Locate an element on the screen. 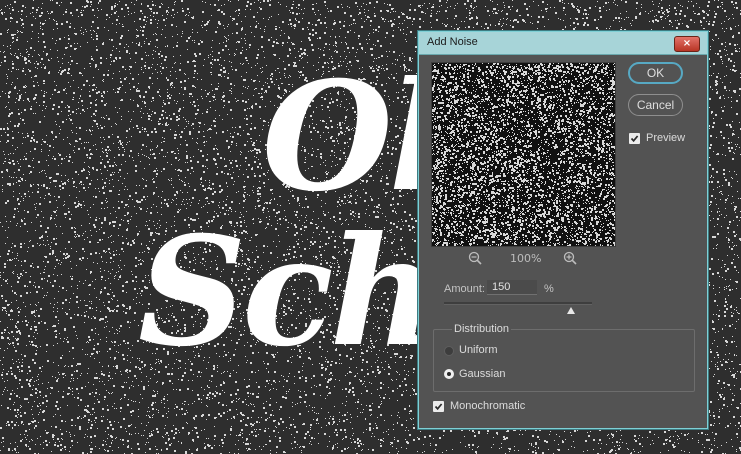 Image resolution: width=741 pixels, height=454 pixels. gaussian-radio is located at coordinates (449, 374).